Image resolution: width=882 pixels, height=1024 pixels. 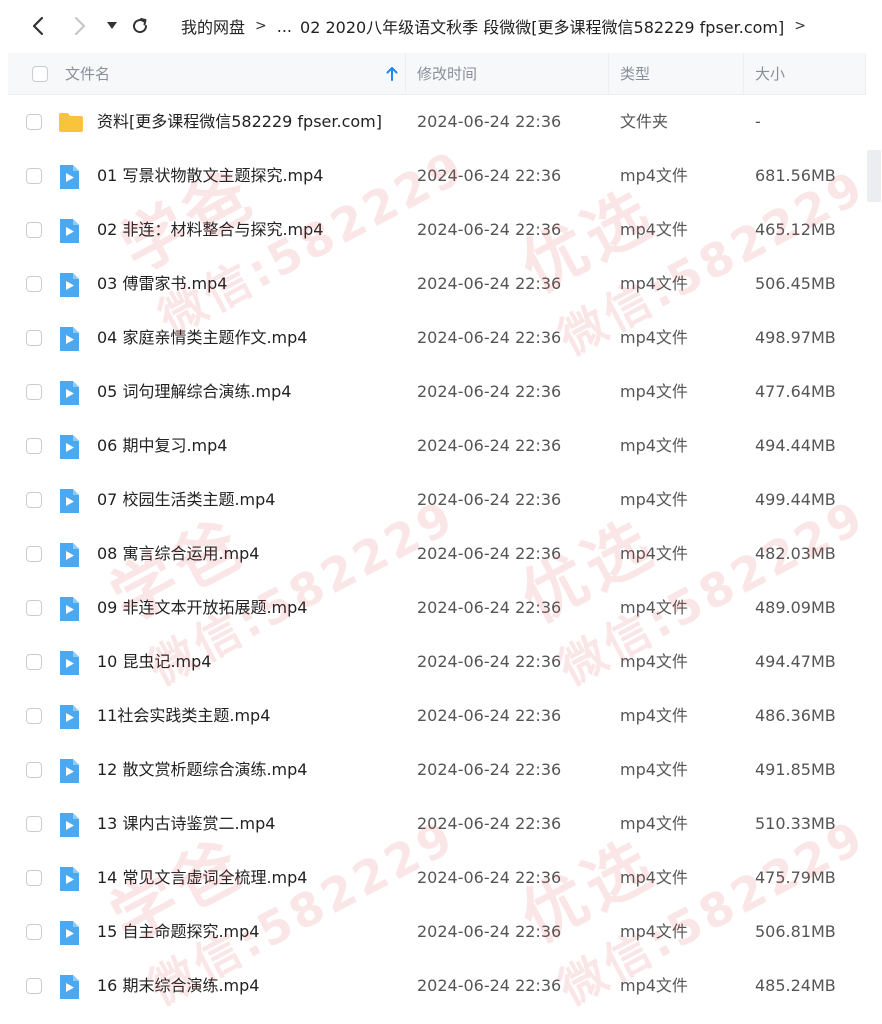 What do you see at coordinates (795, 661) in the screenshot?
I see `file-size: 494.47MB` at bounding box center [795, 661].